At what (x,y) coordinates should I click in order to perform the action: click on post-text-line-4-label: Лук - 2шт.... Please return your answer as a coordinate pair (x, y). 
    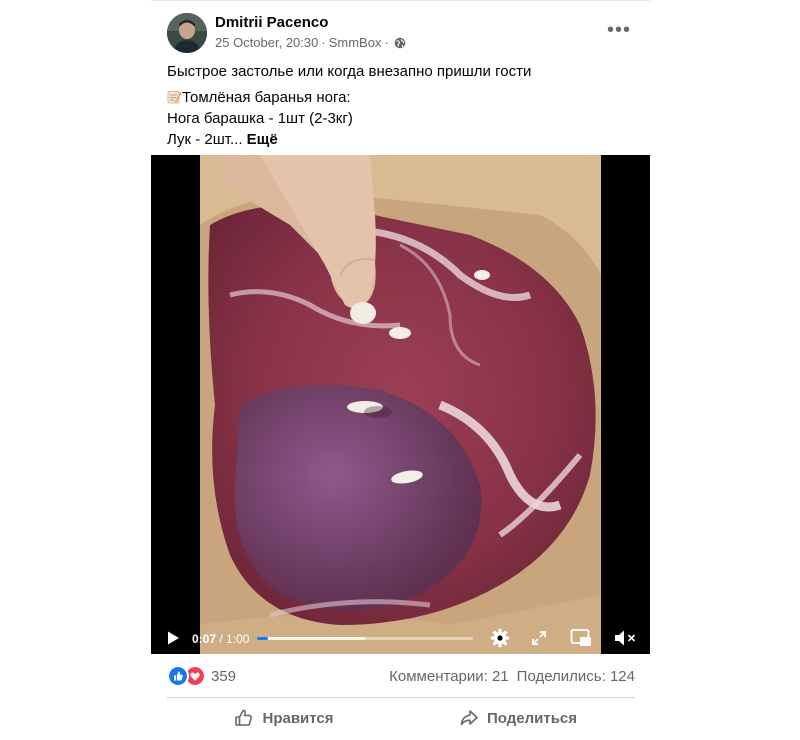
    Looking at the image, I should click on (205, 139).